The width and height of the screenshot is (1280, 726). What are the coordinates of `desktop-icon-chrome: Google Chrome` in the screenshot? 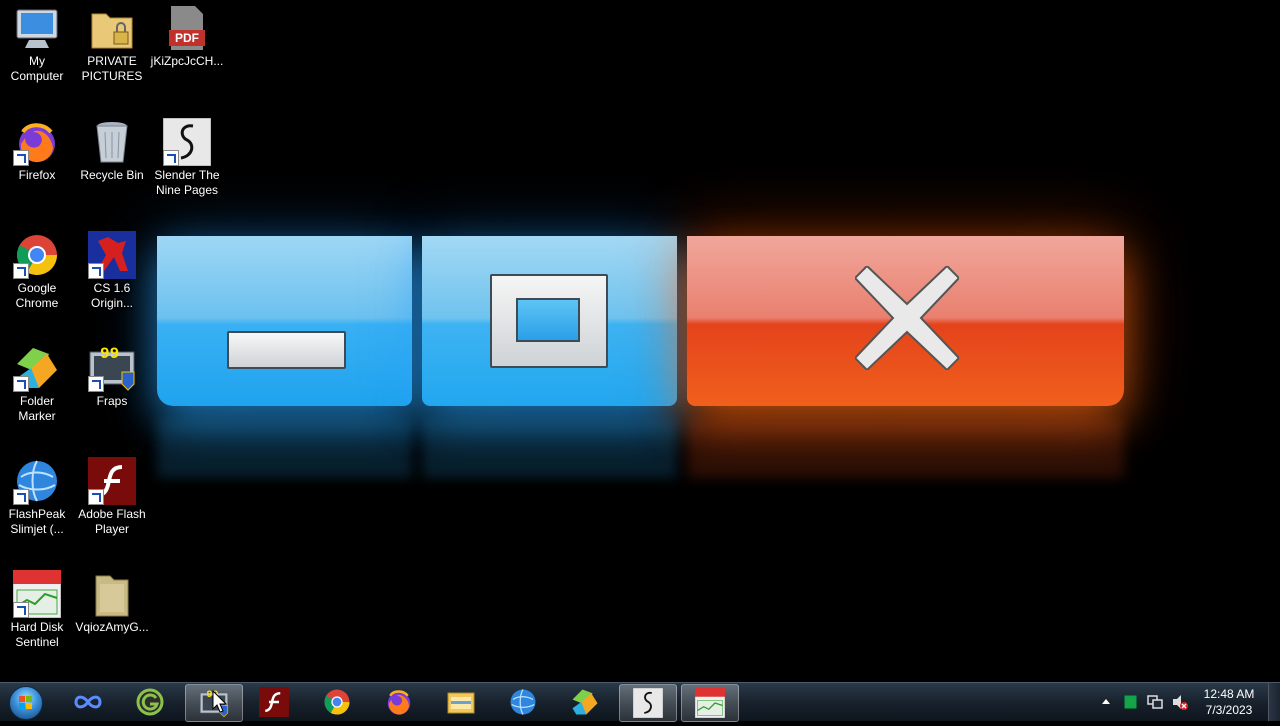 It's located at (37, 271).